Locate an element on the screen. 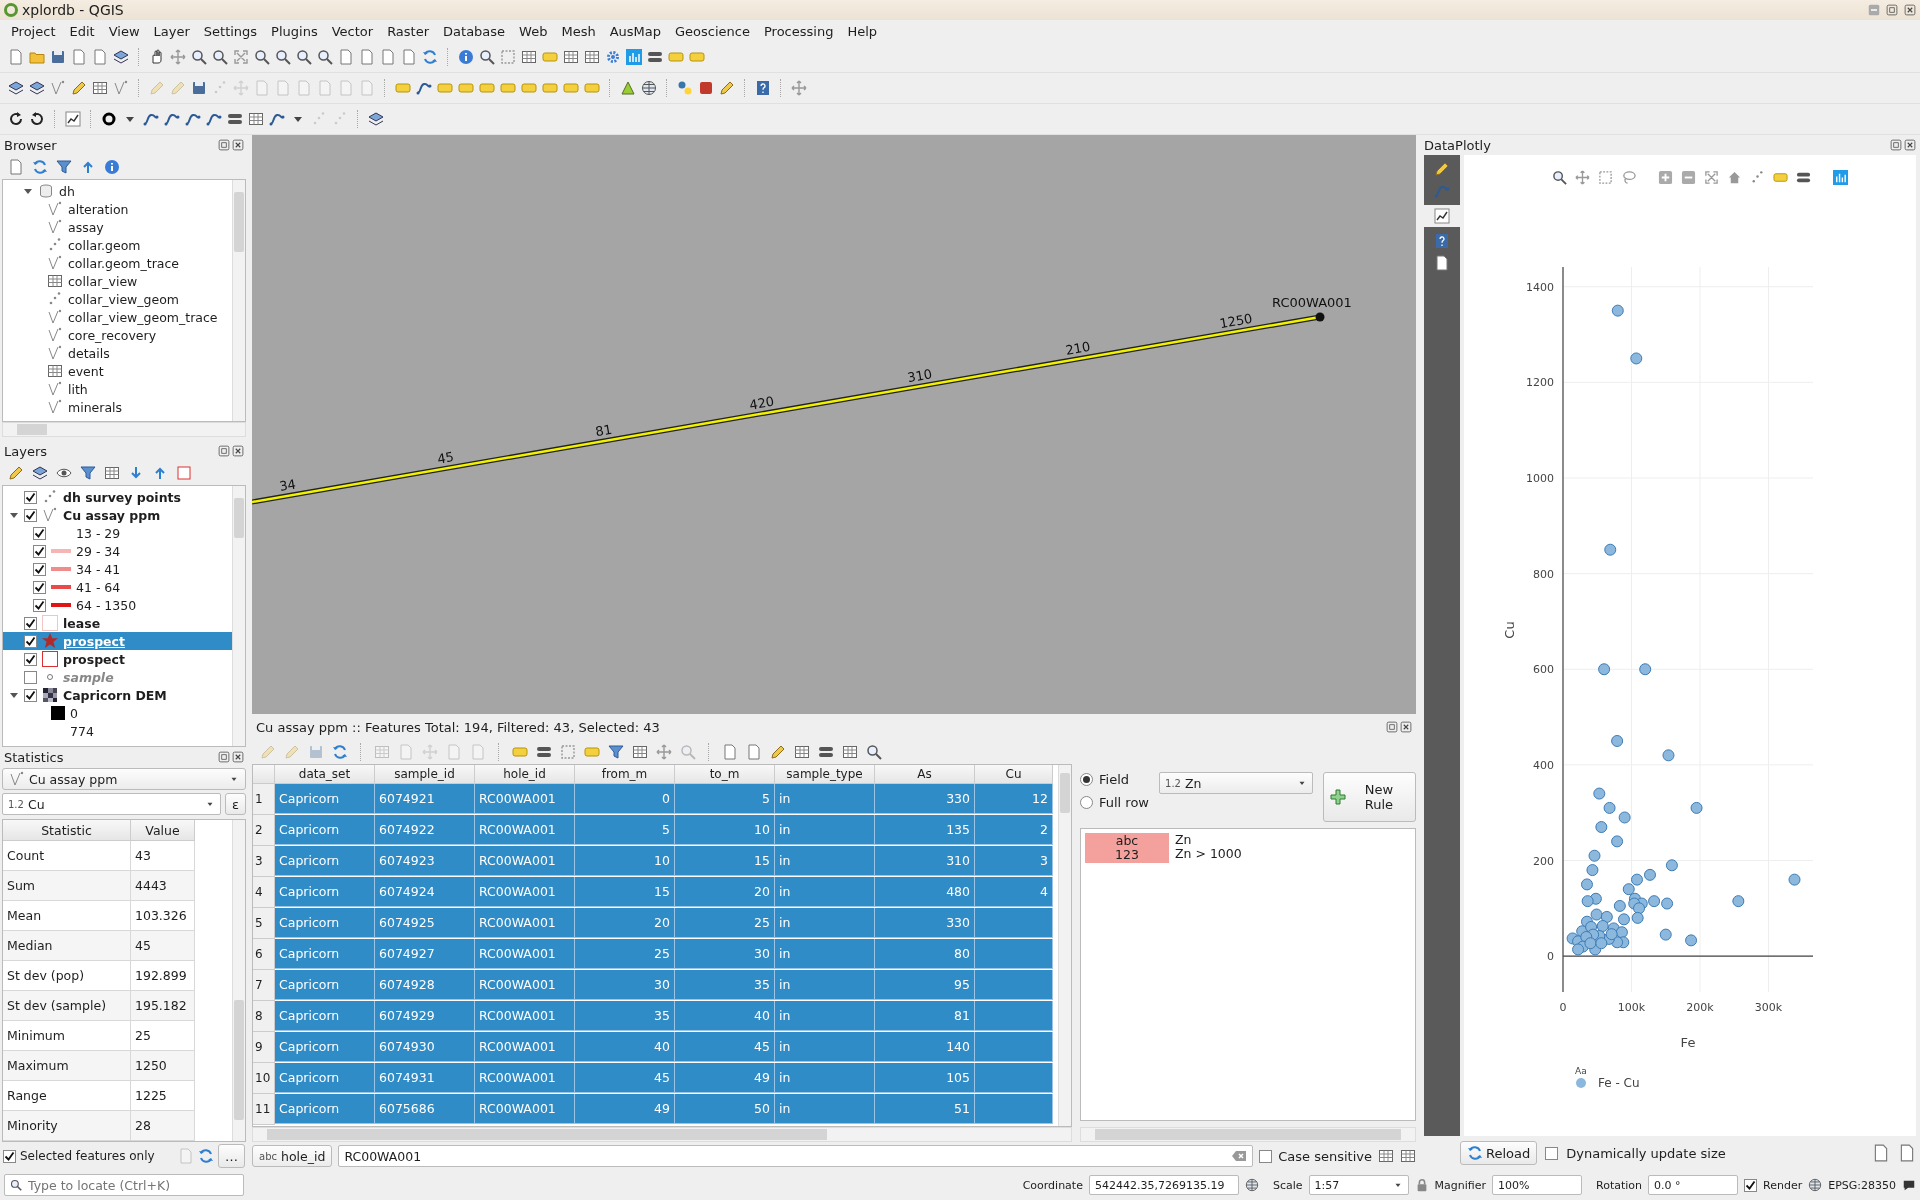 The image size is (1920, 1200). axis-tick-label: 300k is located at coordinates (1768, 1007).